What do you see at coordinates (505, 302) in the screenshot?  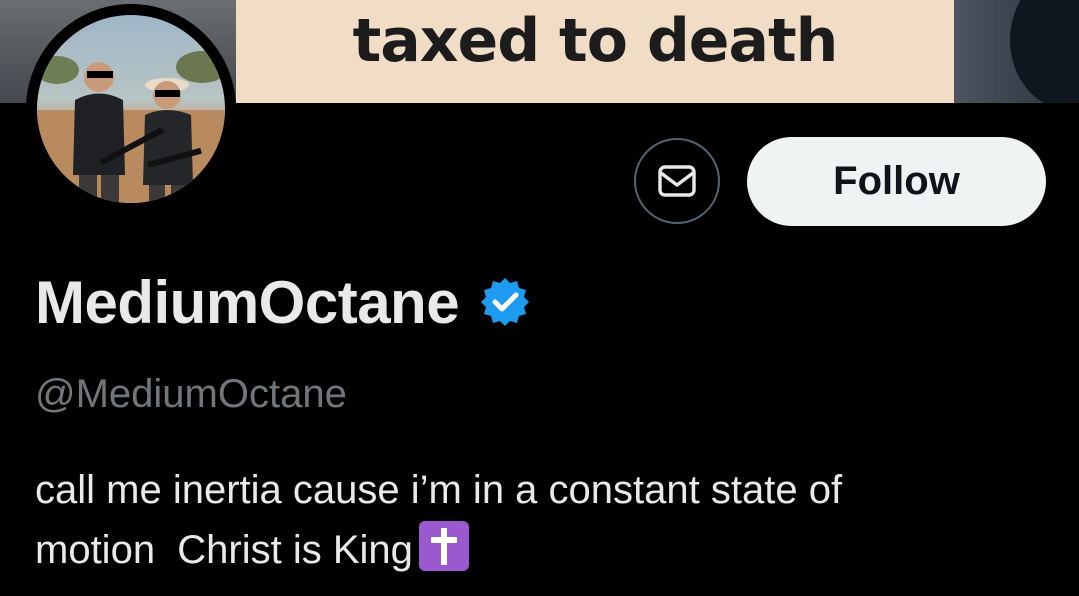 I see `verified-badge-icon` at bounding box center [505, 302].